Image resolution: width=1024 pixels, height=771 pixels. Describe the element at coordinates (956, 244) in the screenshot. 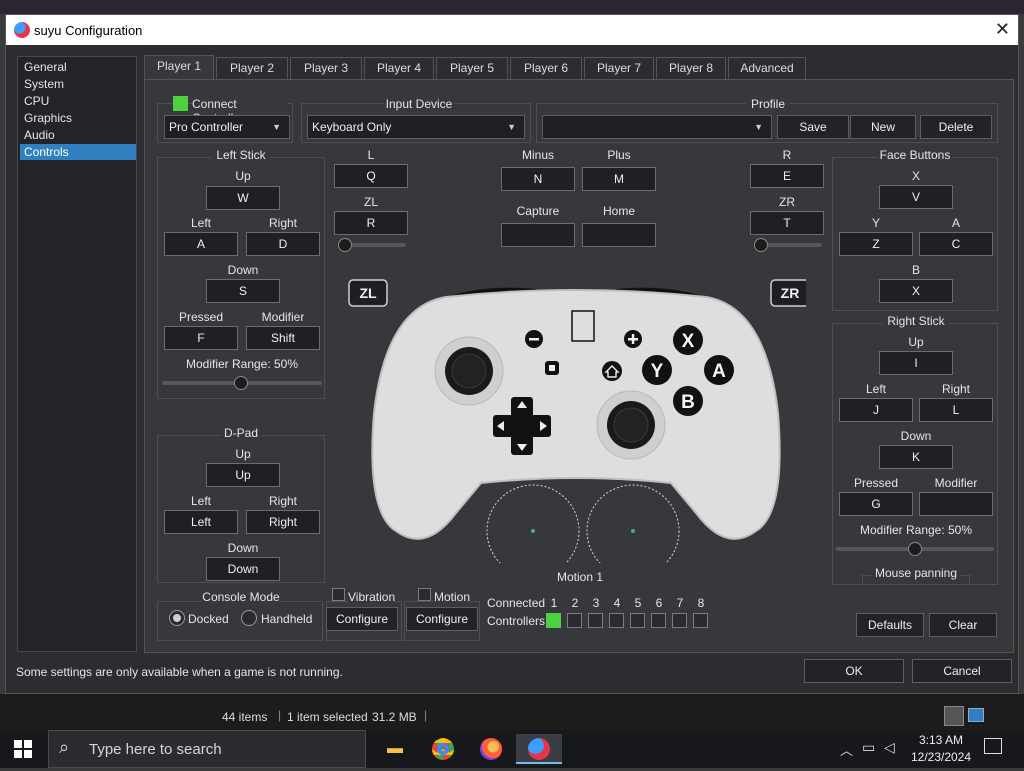

I see `face-a-key: C` at that location.